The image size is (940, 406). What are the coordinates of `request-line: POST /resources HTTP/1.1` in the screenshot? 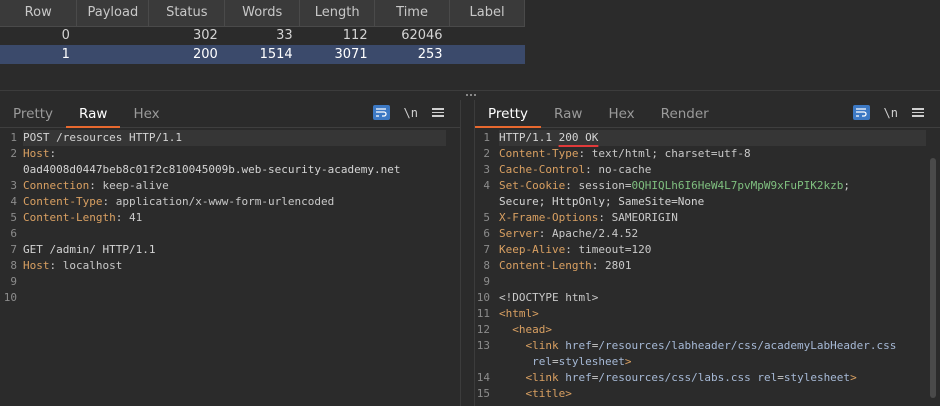 It's located at (234, 138).